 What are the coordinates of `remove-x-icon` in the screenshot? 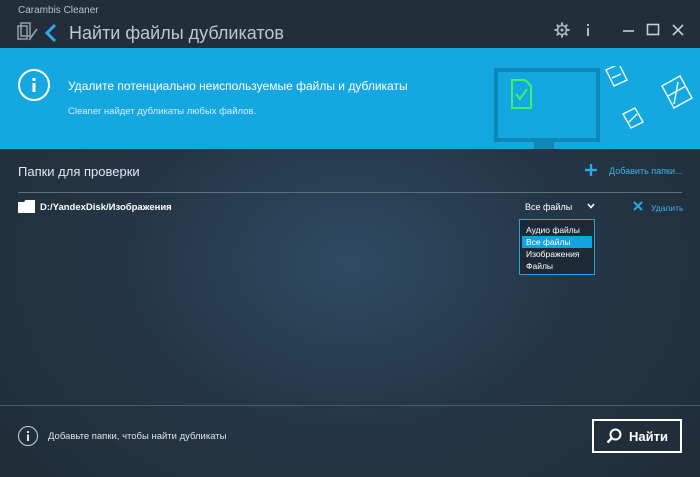 It's located at (638, 206).